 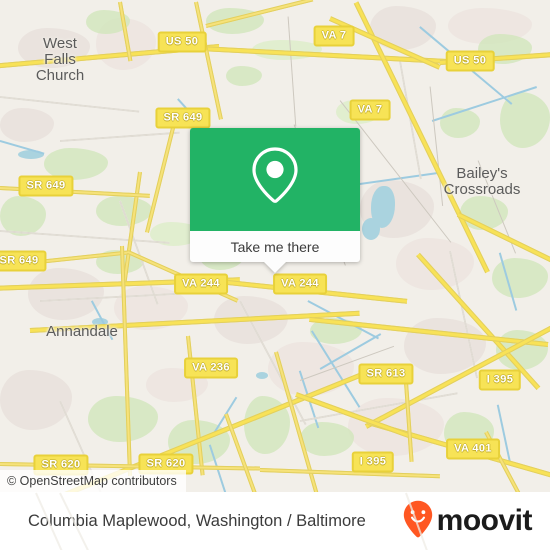 What do you see at coordinates (275, 267) in the screenshot?
I see `card-pointer` at bounding box center [275, 267].